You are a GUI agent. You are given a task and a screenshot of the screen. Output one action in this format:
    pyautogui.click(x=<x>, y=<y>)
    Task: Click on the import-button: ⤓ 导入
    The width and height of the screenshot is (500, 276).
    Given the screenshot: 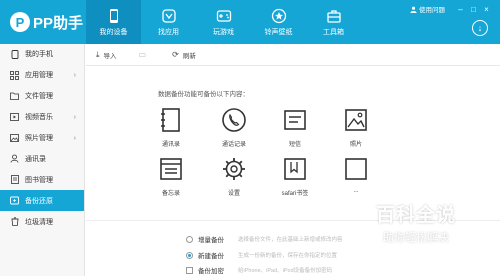 What is the action you would take?
    pyautogui.click(x=106, y=55)
    